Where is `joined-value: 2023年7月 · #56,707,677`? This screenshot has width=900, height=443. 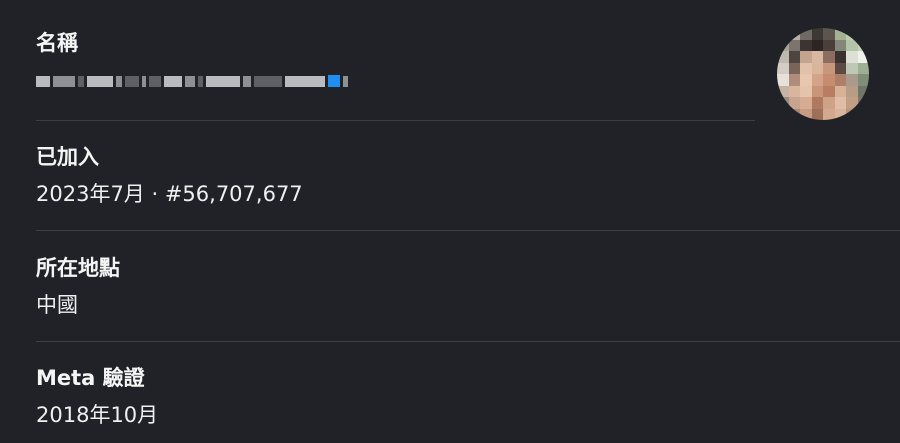
joined-value: 2023年7月 · #56,707,677 is located at coordinates (169, 194).